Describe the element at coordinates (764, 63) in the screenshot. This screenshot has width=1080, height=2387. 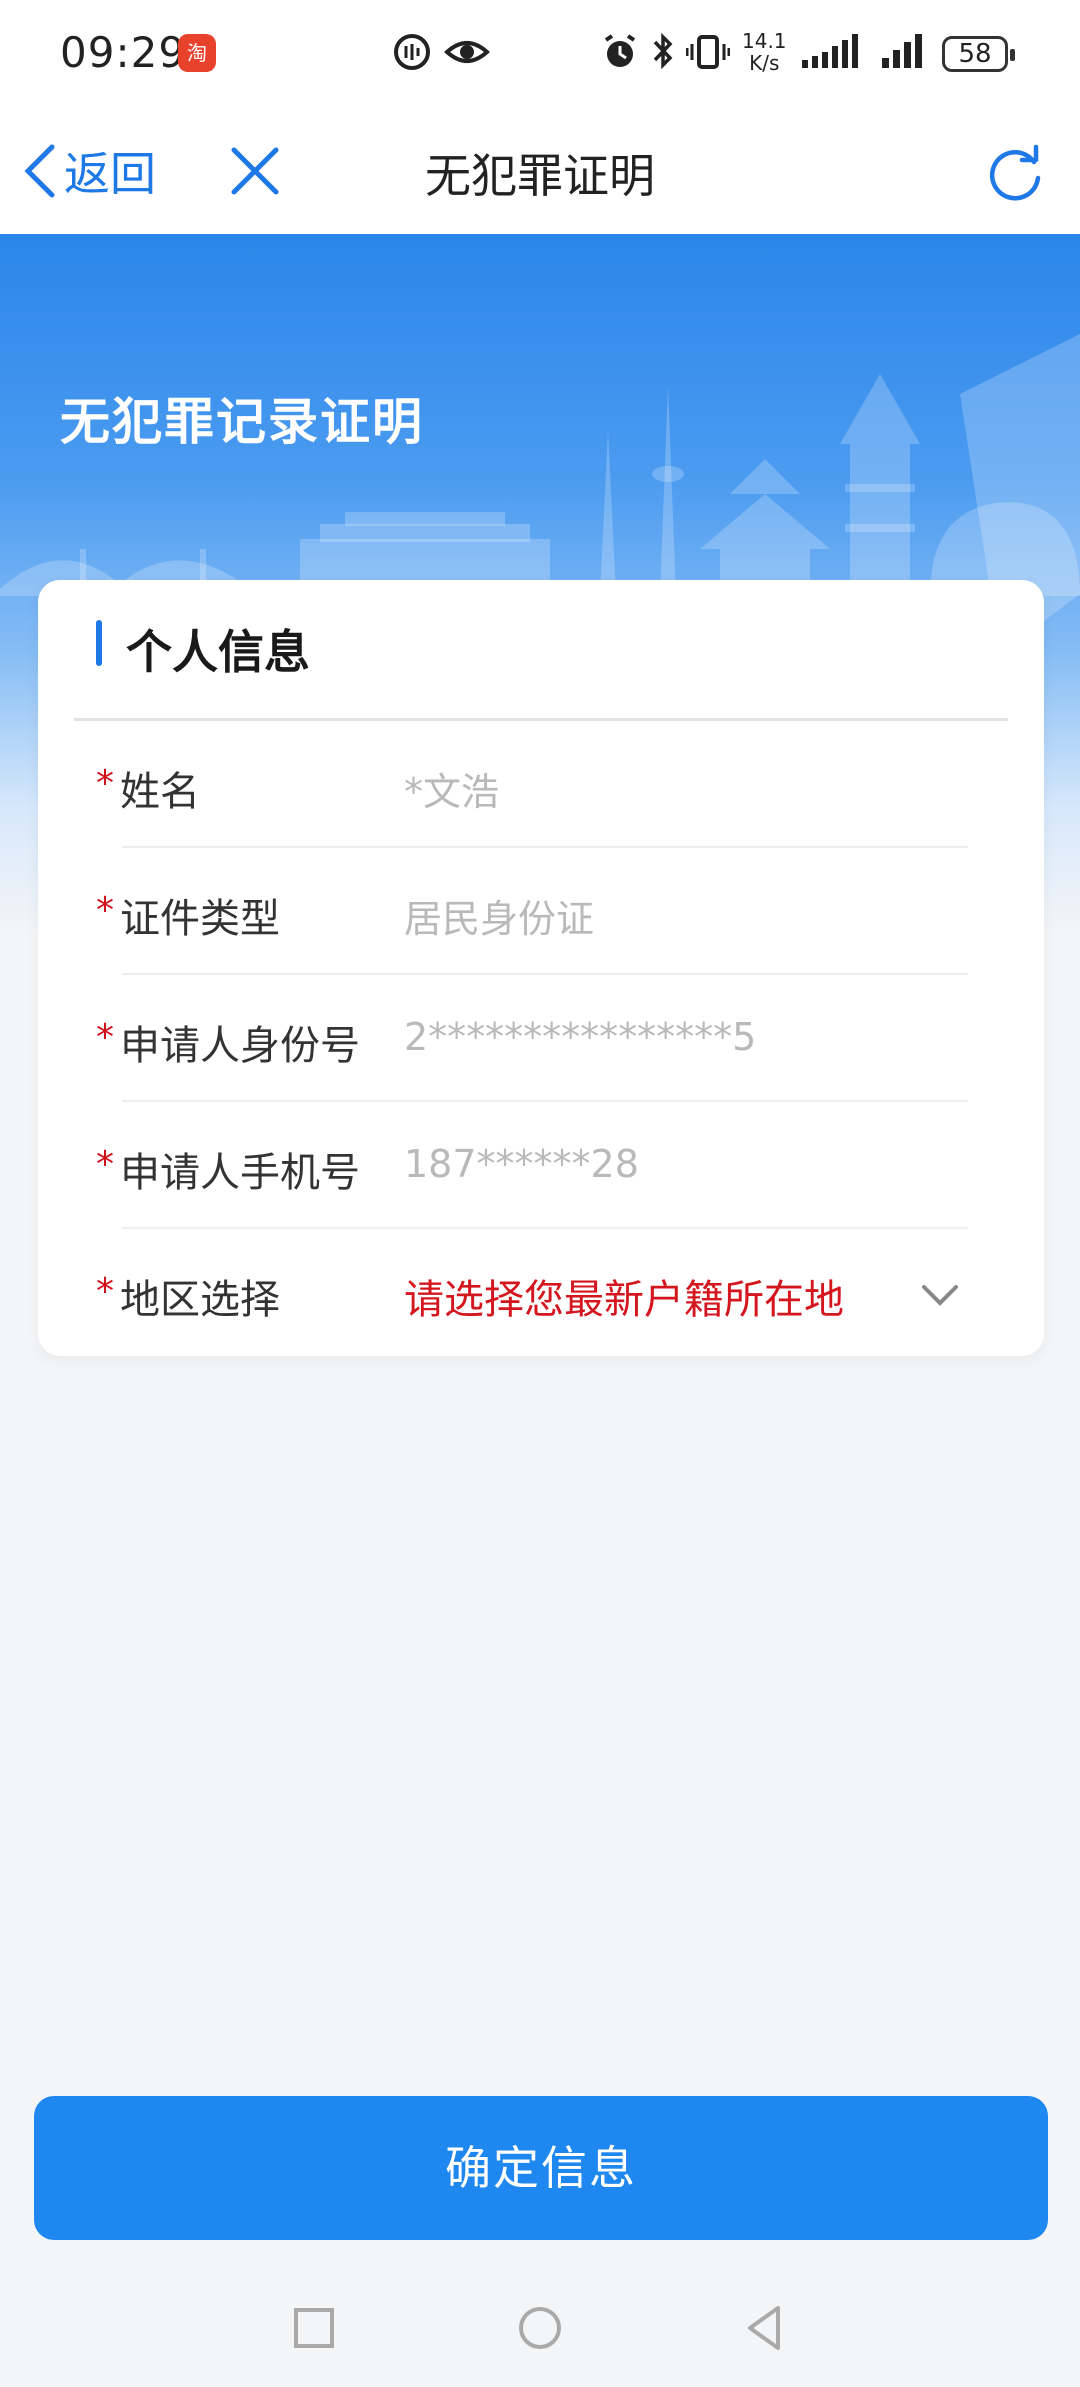
I see `network-speed-unit: K/s` at that location.